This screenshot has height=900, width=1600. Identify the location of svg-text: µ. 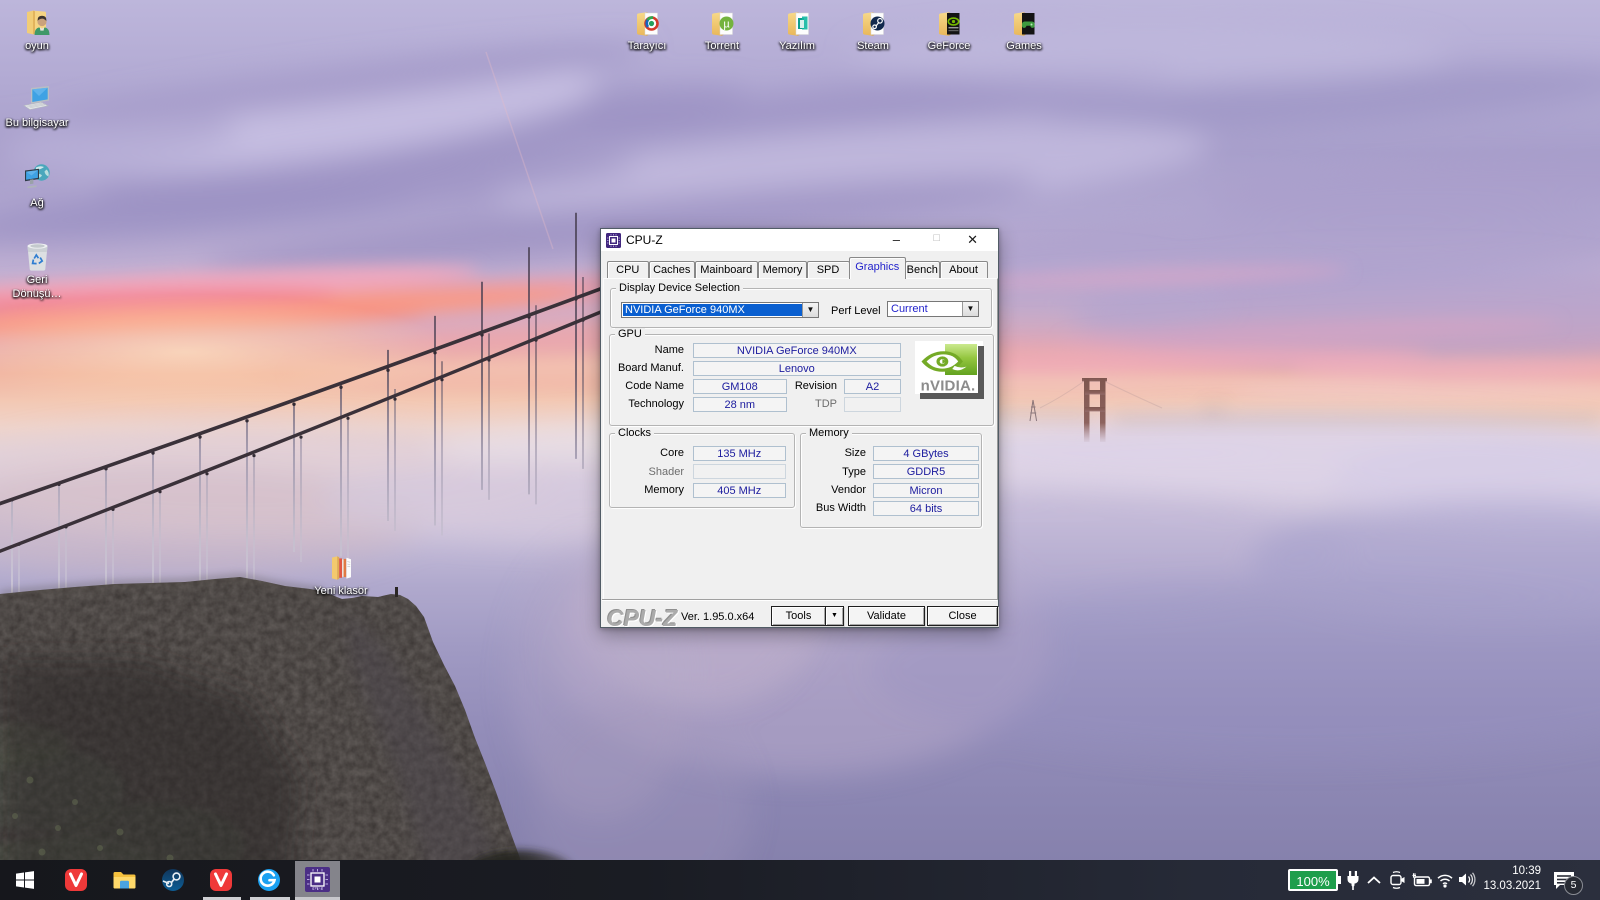
(726, 25).